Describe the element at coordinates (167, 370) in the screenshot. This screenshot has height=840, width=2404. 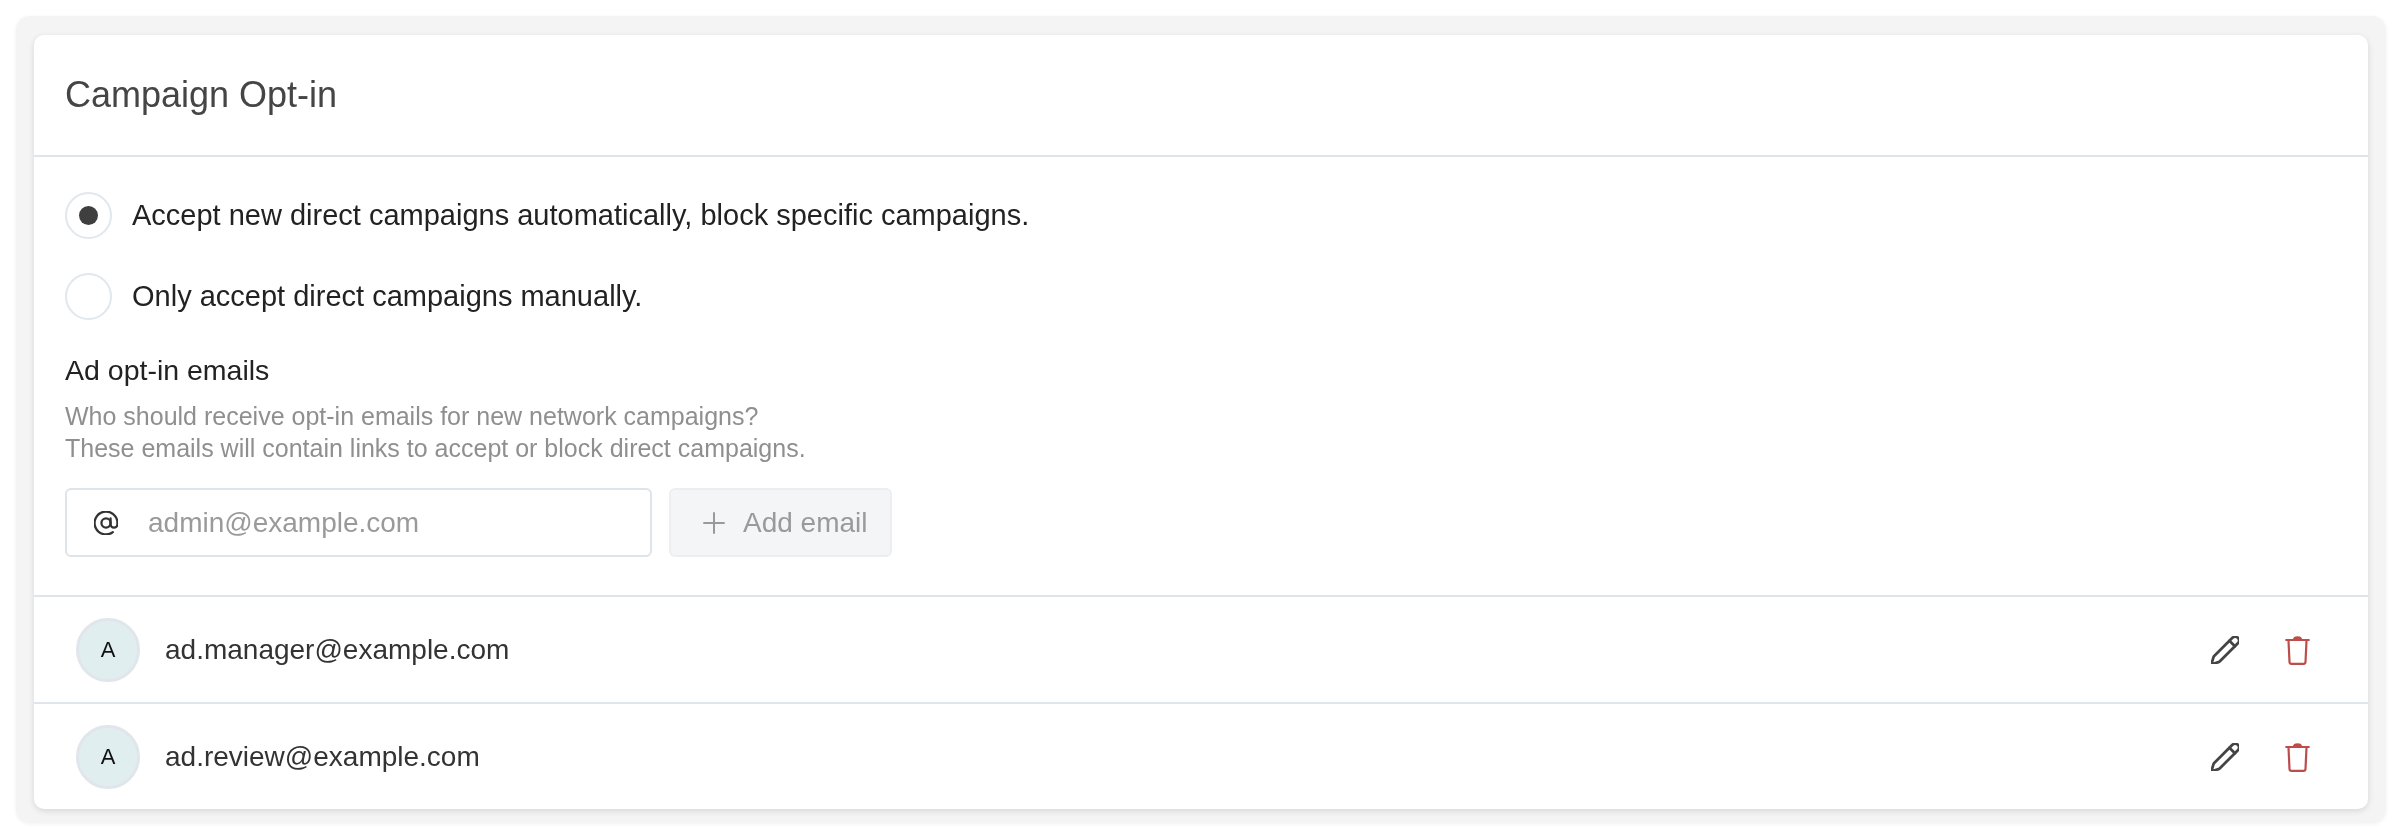
I see `section-heading: Ad opt-in emails` at that location.